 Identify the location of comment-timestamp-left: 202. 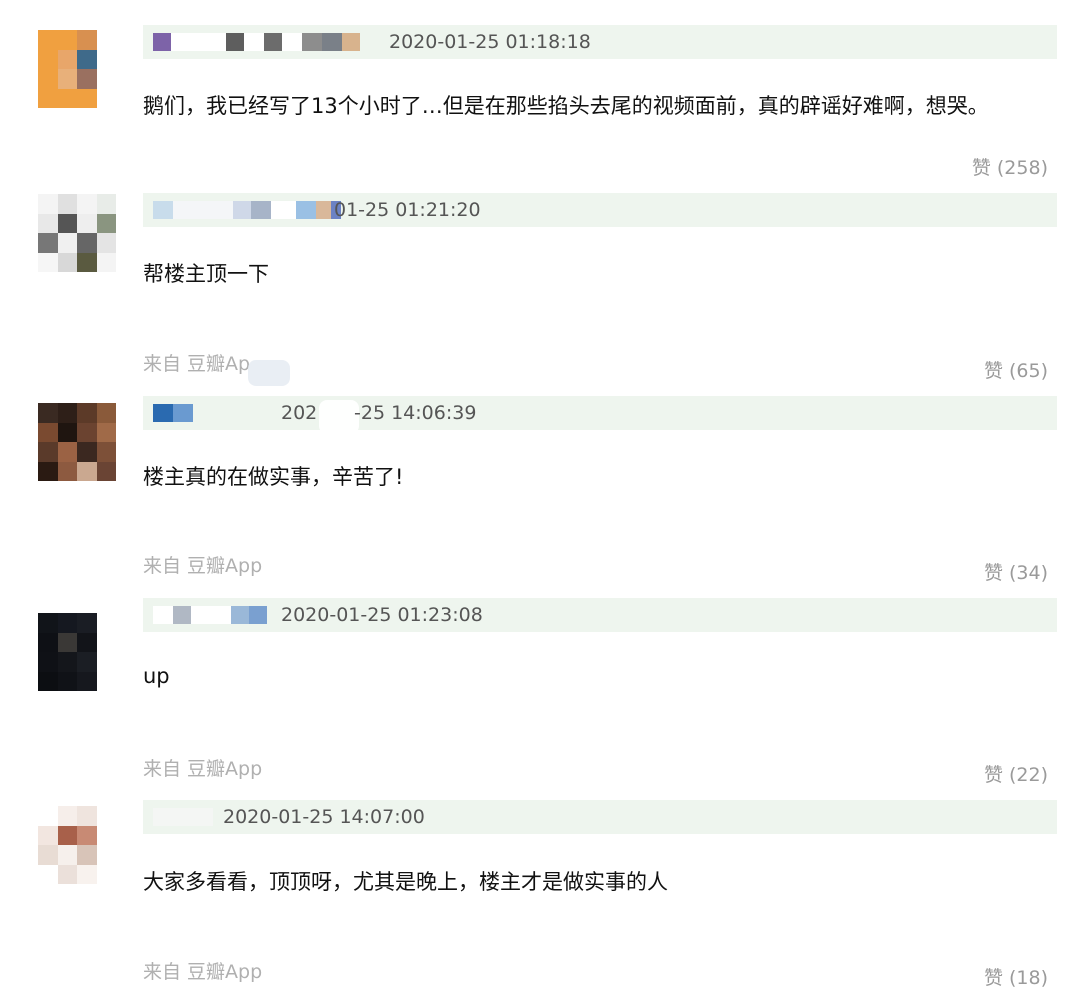
(299, 413).